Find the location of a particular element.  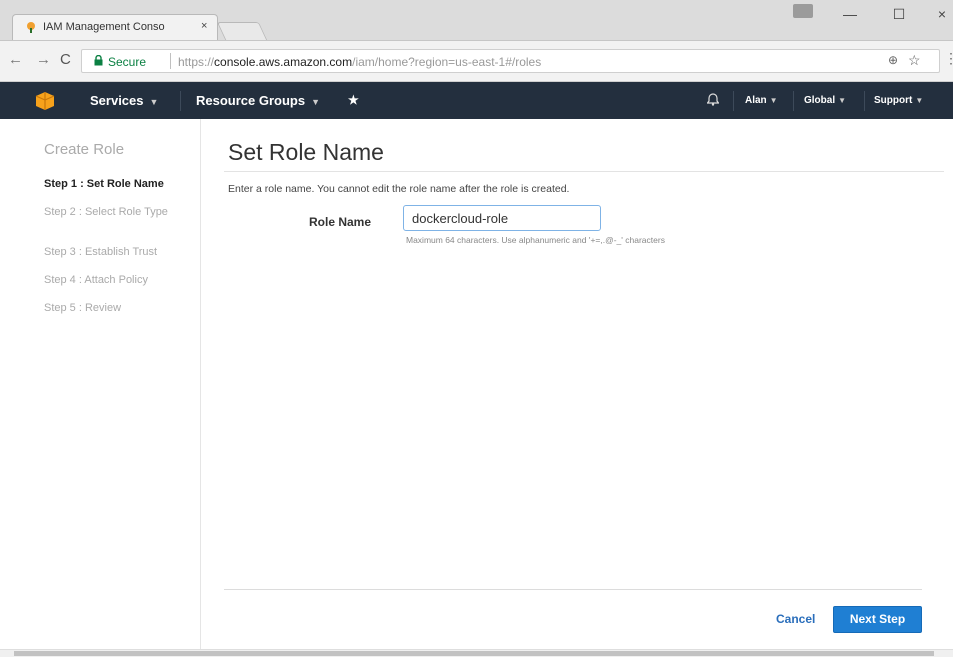

new-tab-button is located at coordinates (242, 31).